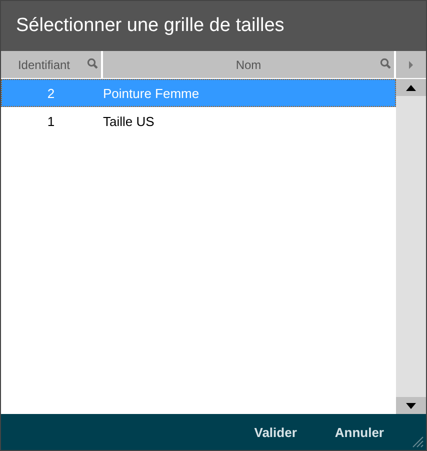 The image size is (427, 451). Describe the element at coordinates (51, 121) in the screenshot. I see `table-cell-text: 1` at that location.